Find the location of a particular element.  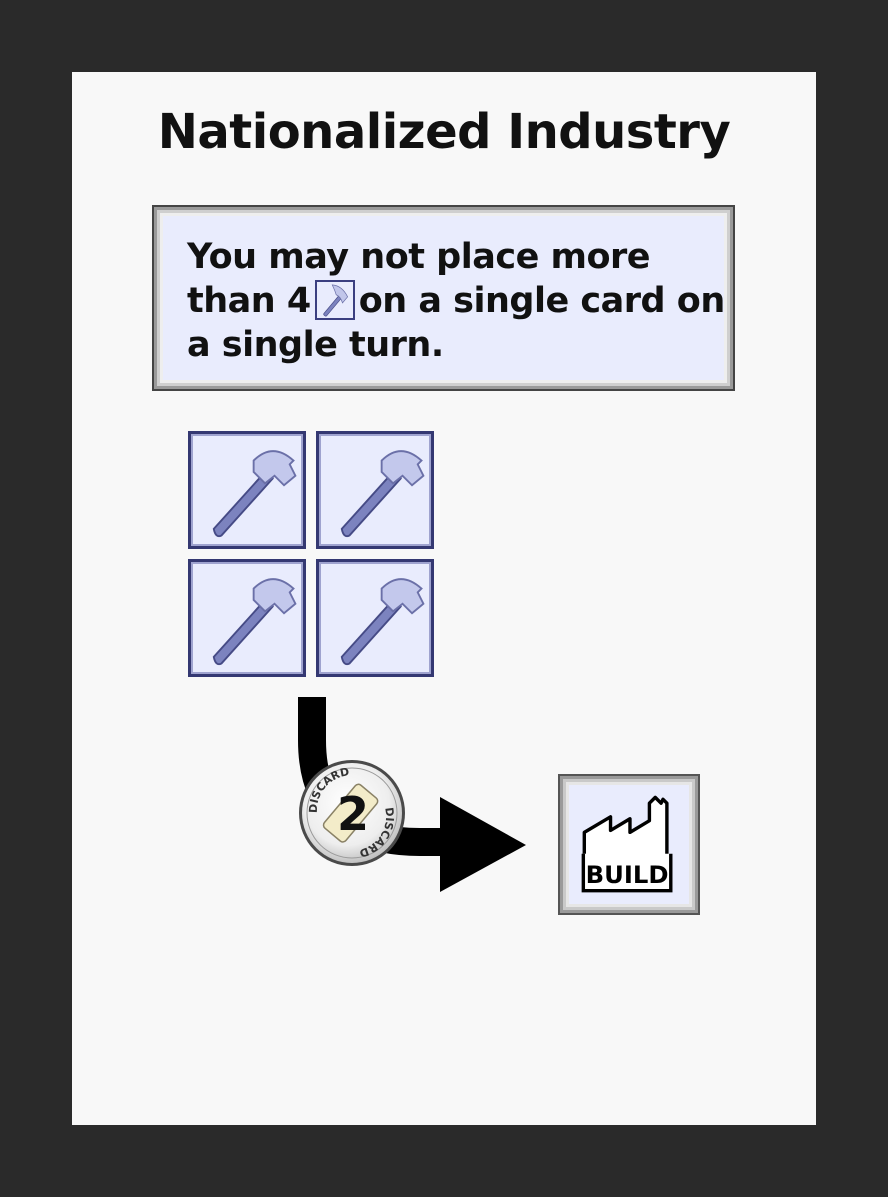

discard-token-icon: DISCARD DISCARD 2 is located at coordinates (352, 813).